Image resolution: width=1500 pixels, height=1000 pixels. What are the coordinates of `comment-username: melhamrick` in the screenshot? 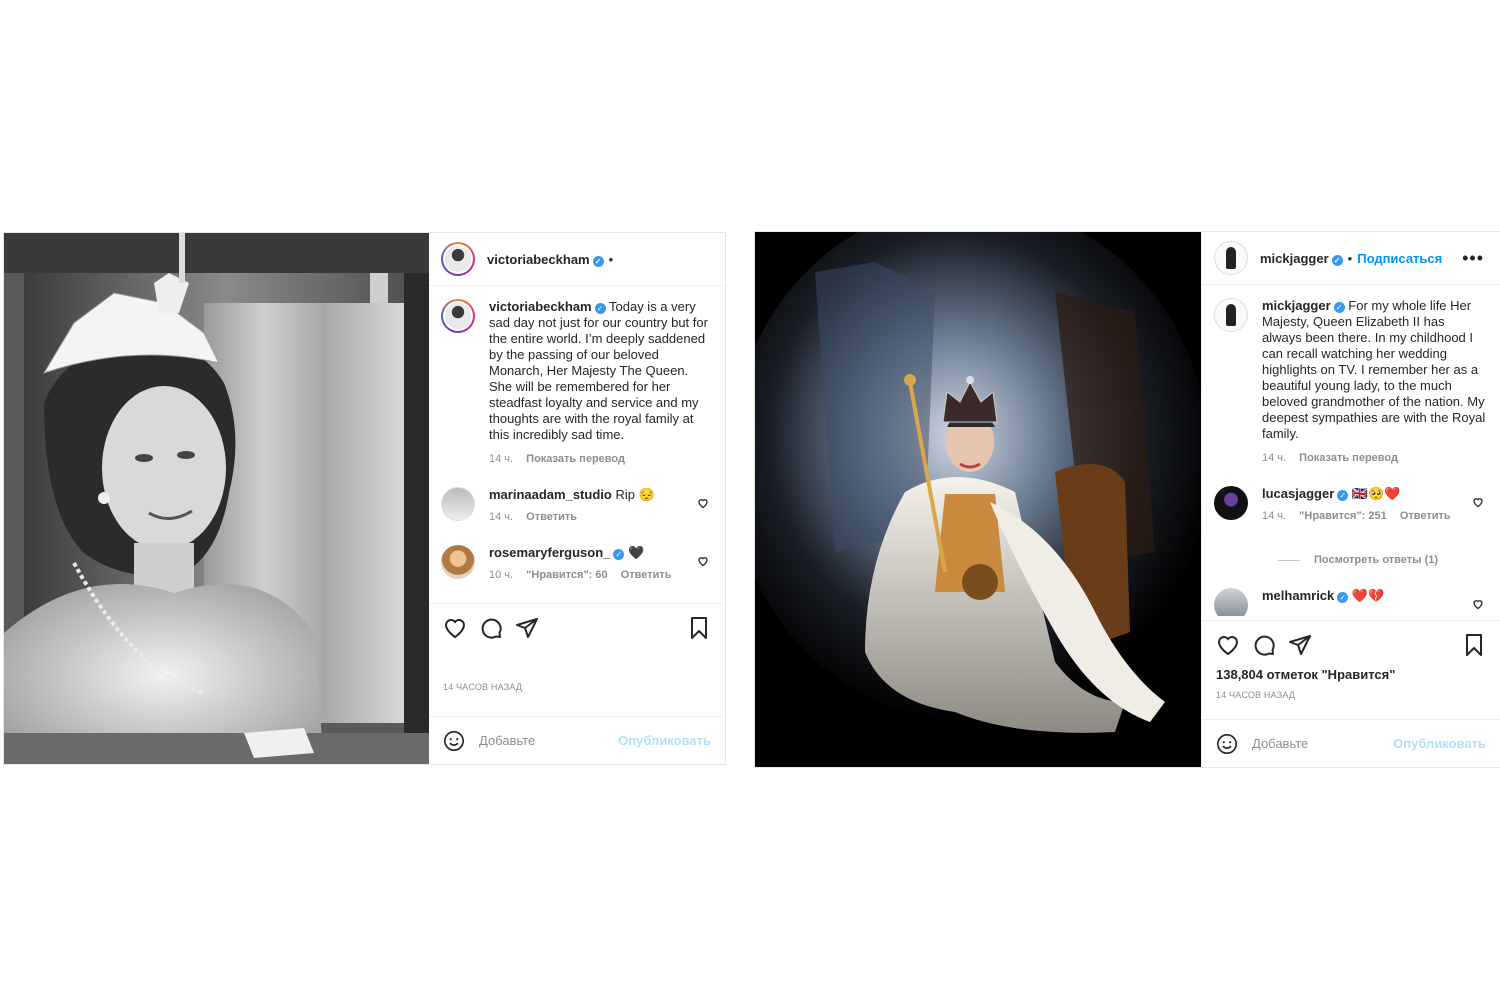 It's located at (1298, 595).